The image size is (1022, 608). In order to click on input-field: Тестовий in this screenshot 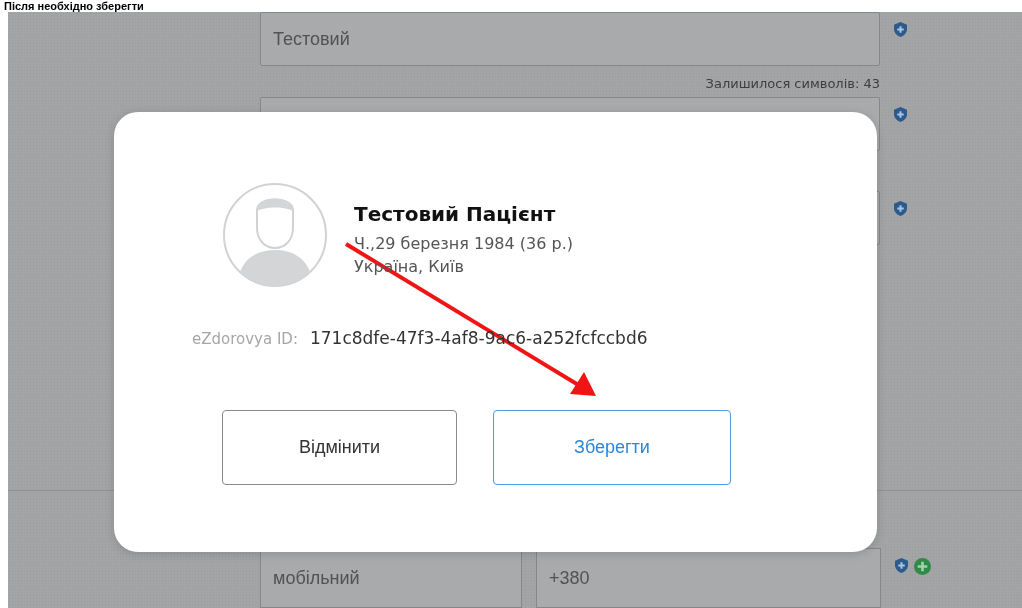, I will do `click(570, 39)`.